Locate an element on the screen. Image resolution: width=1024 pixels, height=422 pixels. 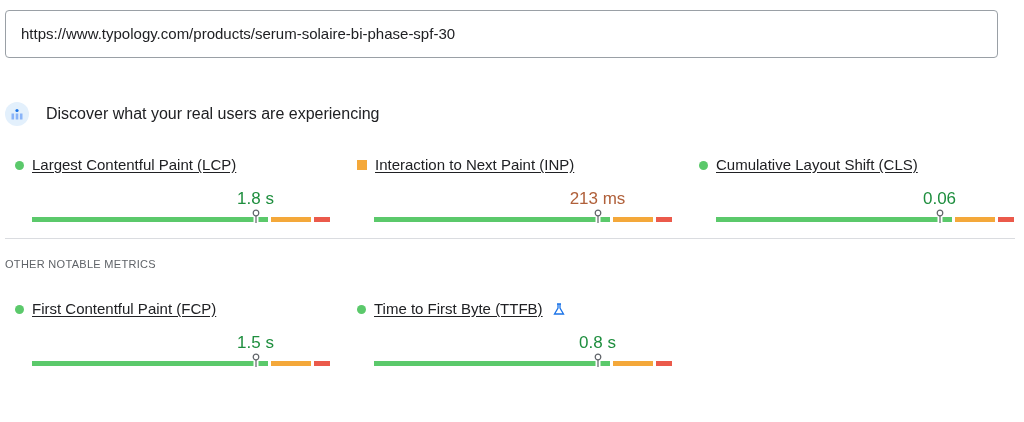
metric-link: Interaction to Next Paint (INP) is located at coordinates (475, 165).